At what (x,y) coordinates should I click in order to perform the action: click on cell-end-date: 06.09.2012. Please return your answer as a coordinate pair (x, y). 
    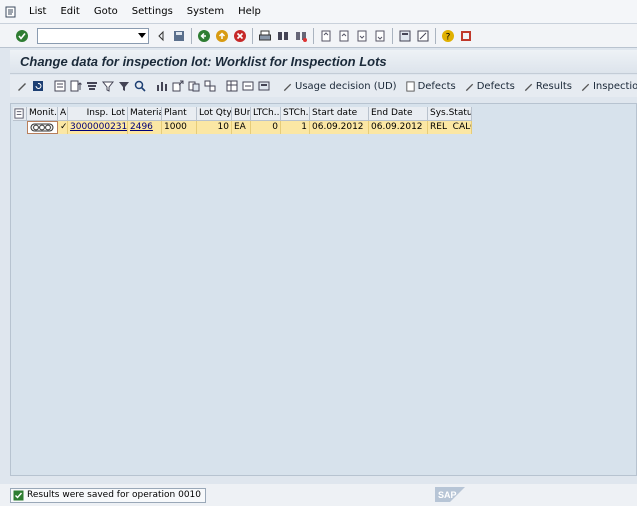
    Looking at the image, I should click on (398, 127).